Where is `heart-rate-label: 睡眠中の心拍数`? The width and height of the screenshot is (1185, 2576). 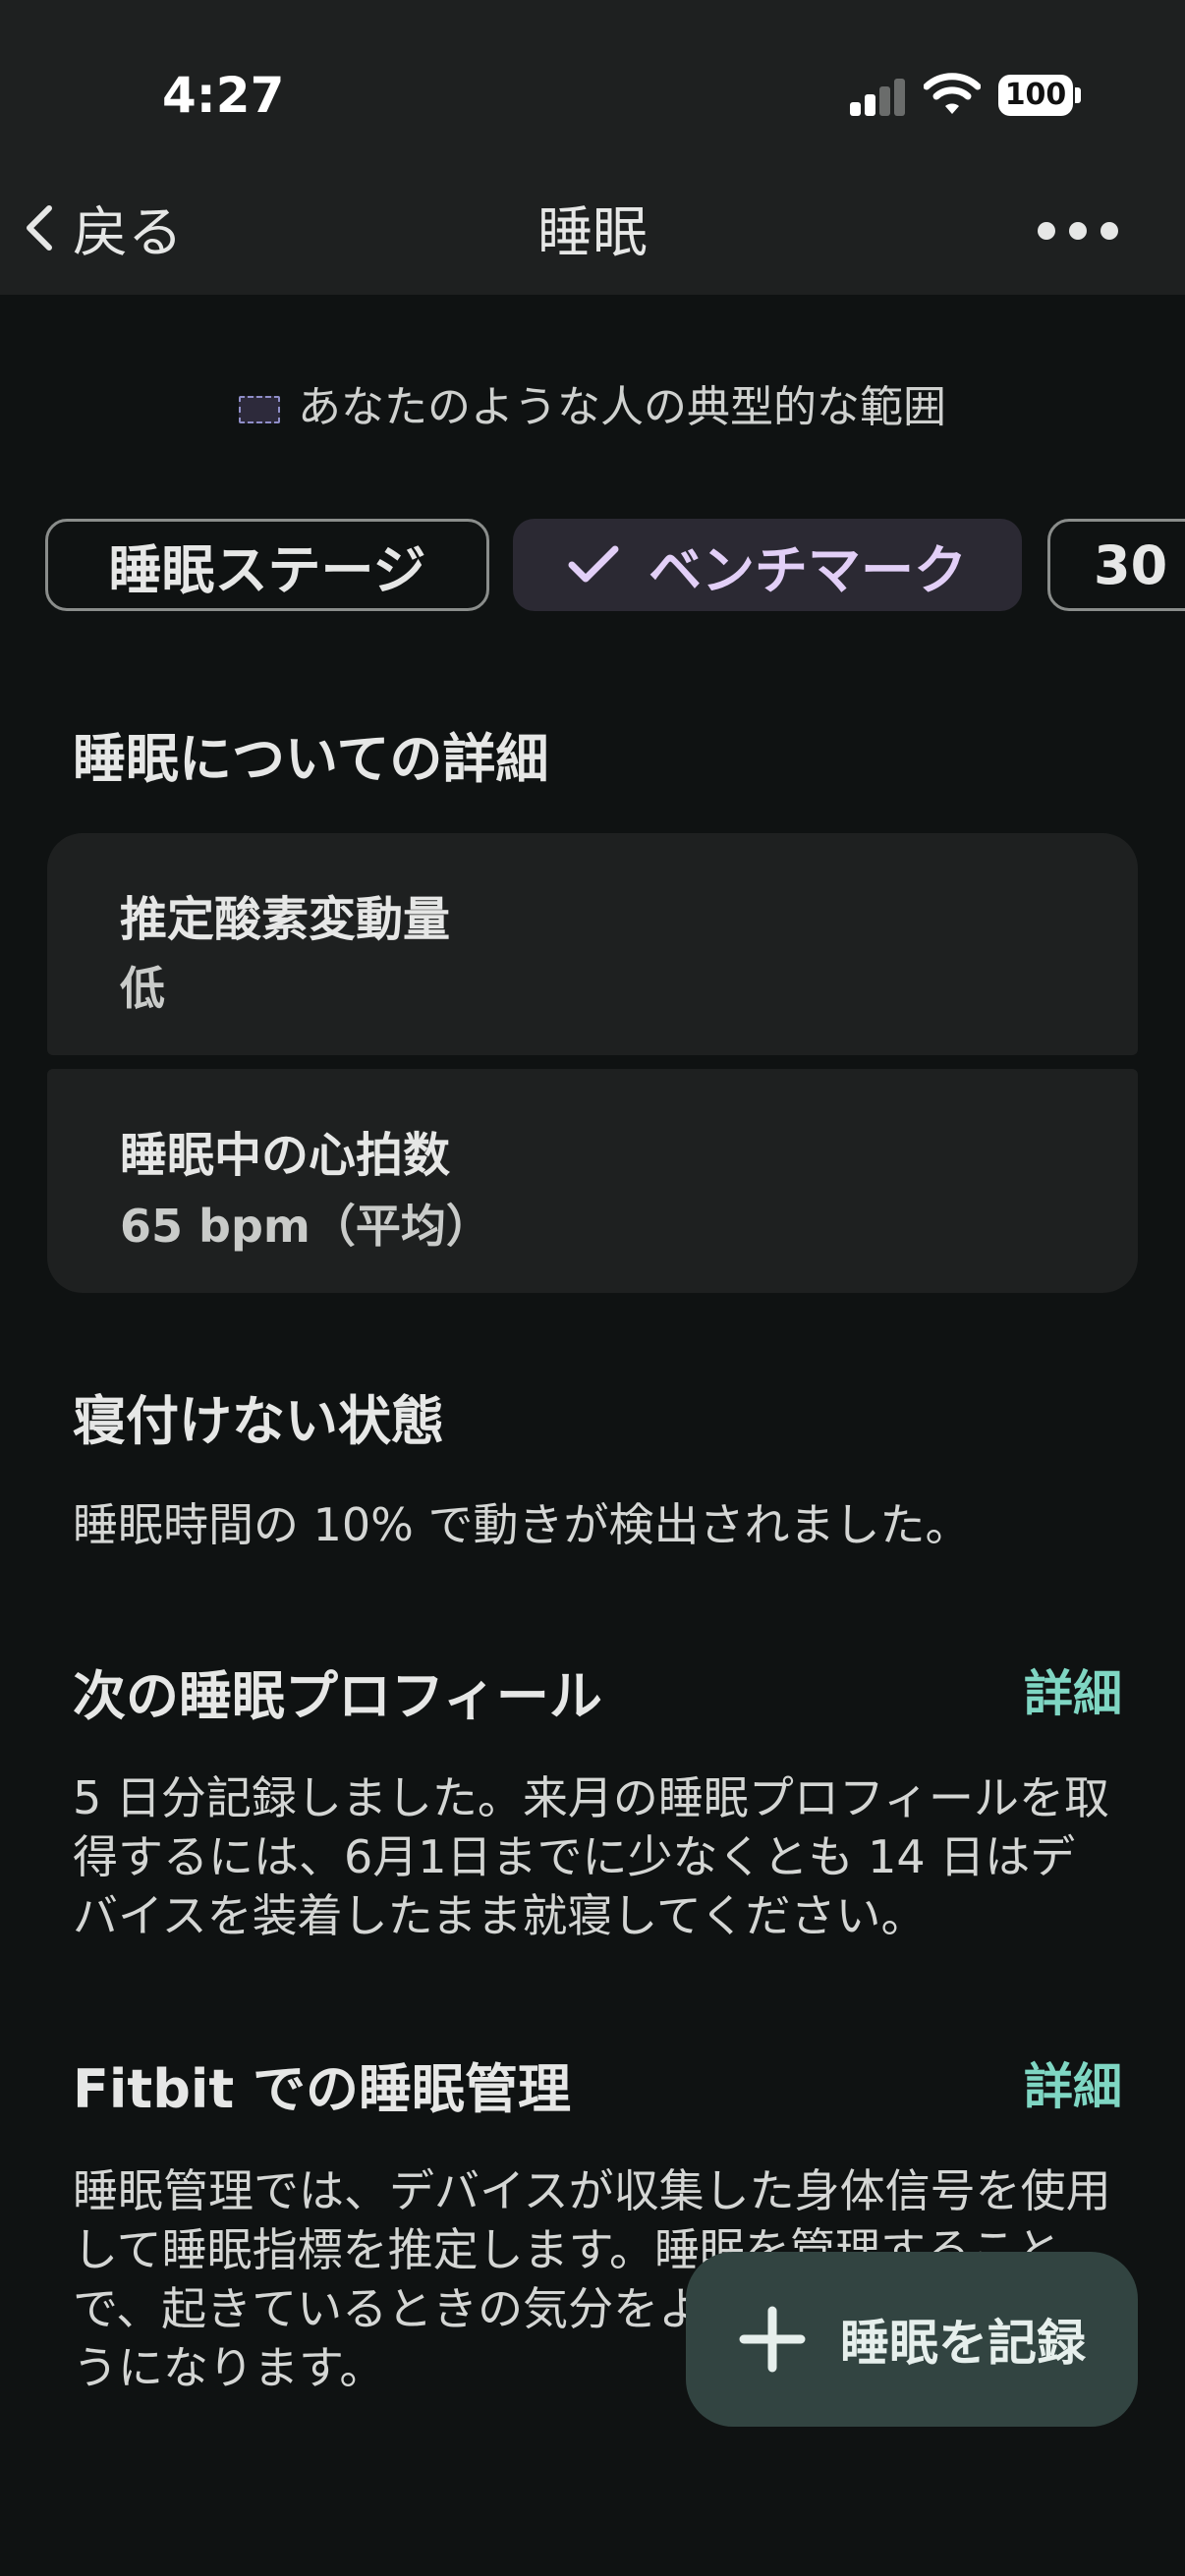 heart-rate-label: 睡眠中の心拍数 is located at coordinates (286, 1155).